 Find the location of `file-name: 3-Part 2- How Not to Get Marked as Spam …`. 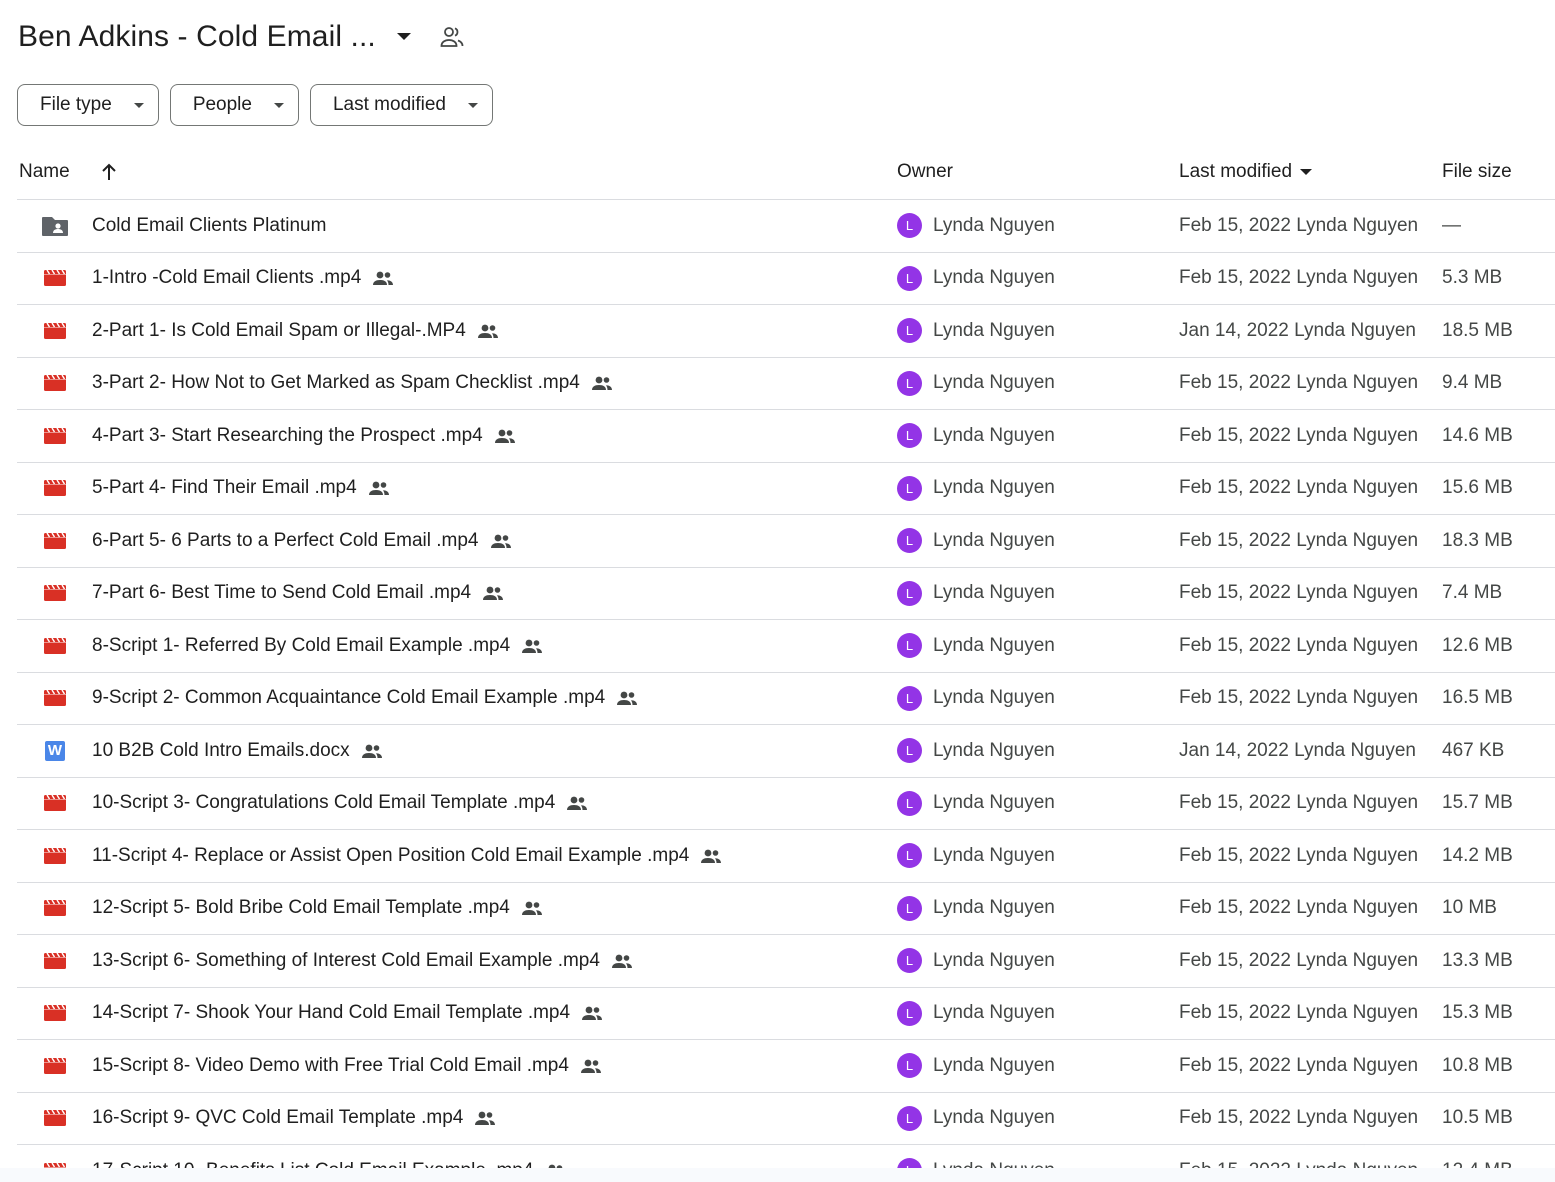

file-name: 3-Part 2- How Not to Get Marked as Spam … is located at coordinates (336, 383).